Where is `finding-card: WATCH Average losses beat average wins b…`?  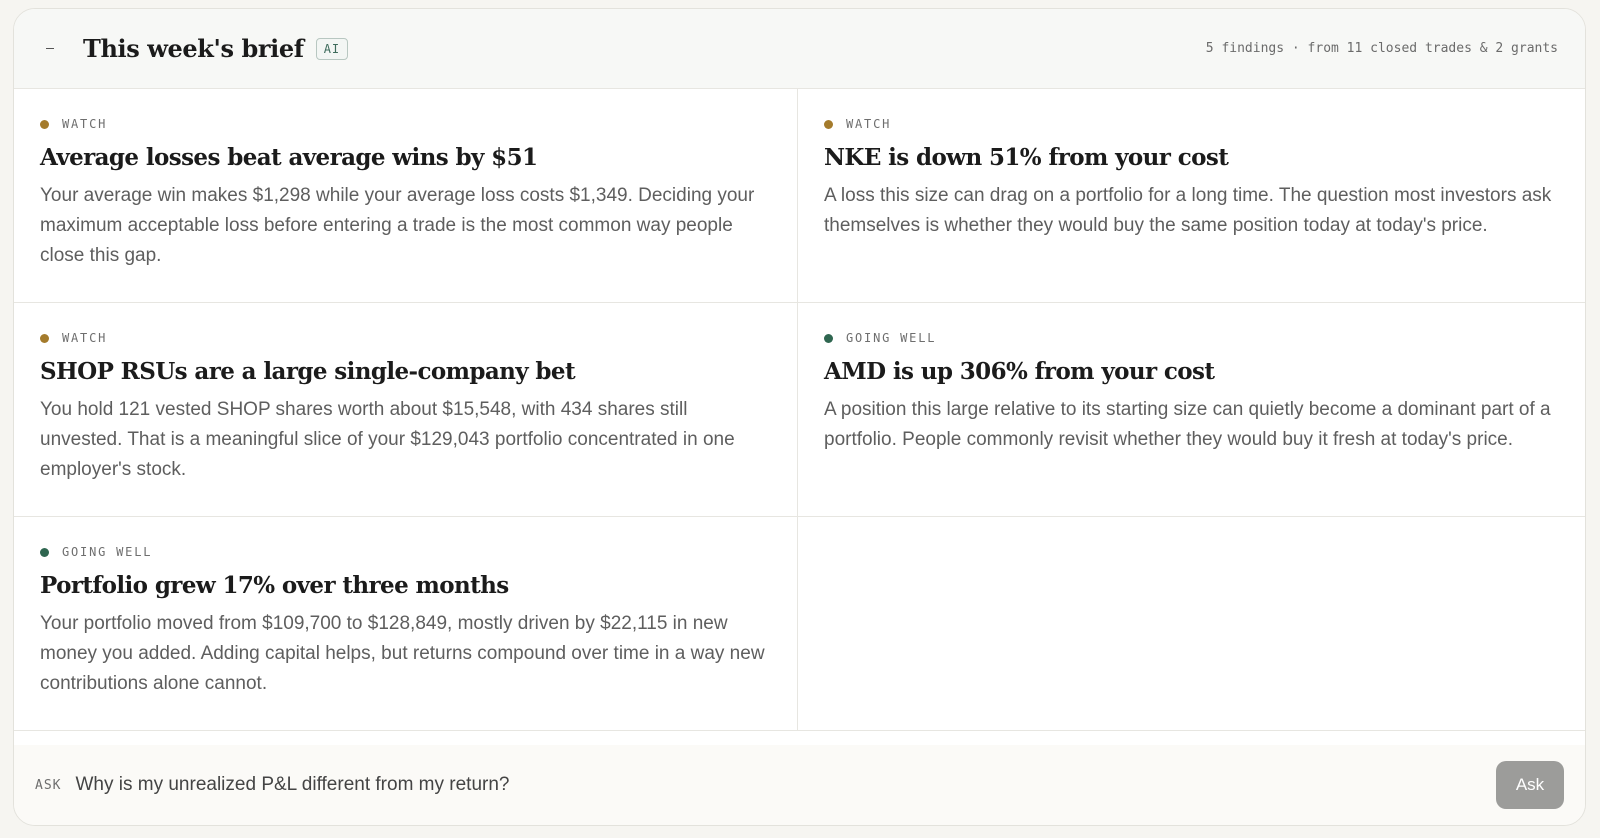 finding-card: WATCH Average losses beat average wins b… is located at coordinates (406, 196).